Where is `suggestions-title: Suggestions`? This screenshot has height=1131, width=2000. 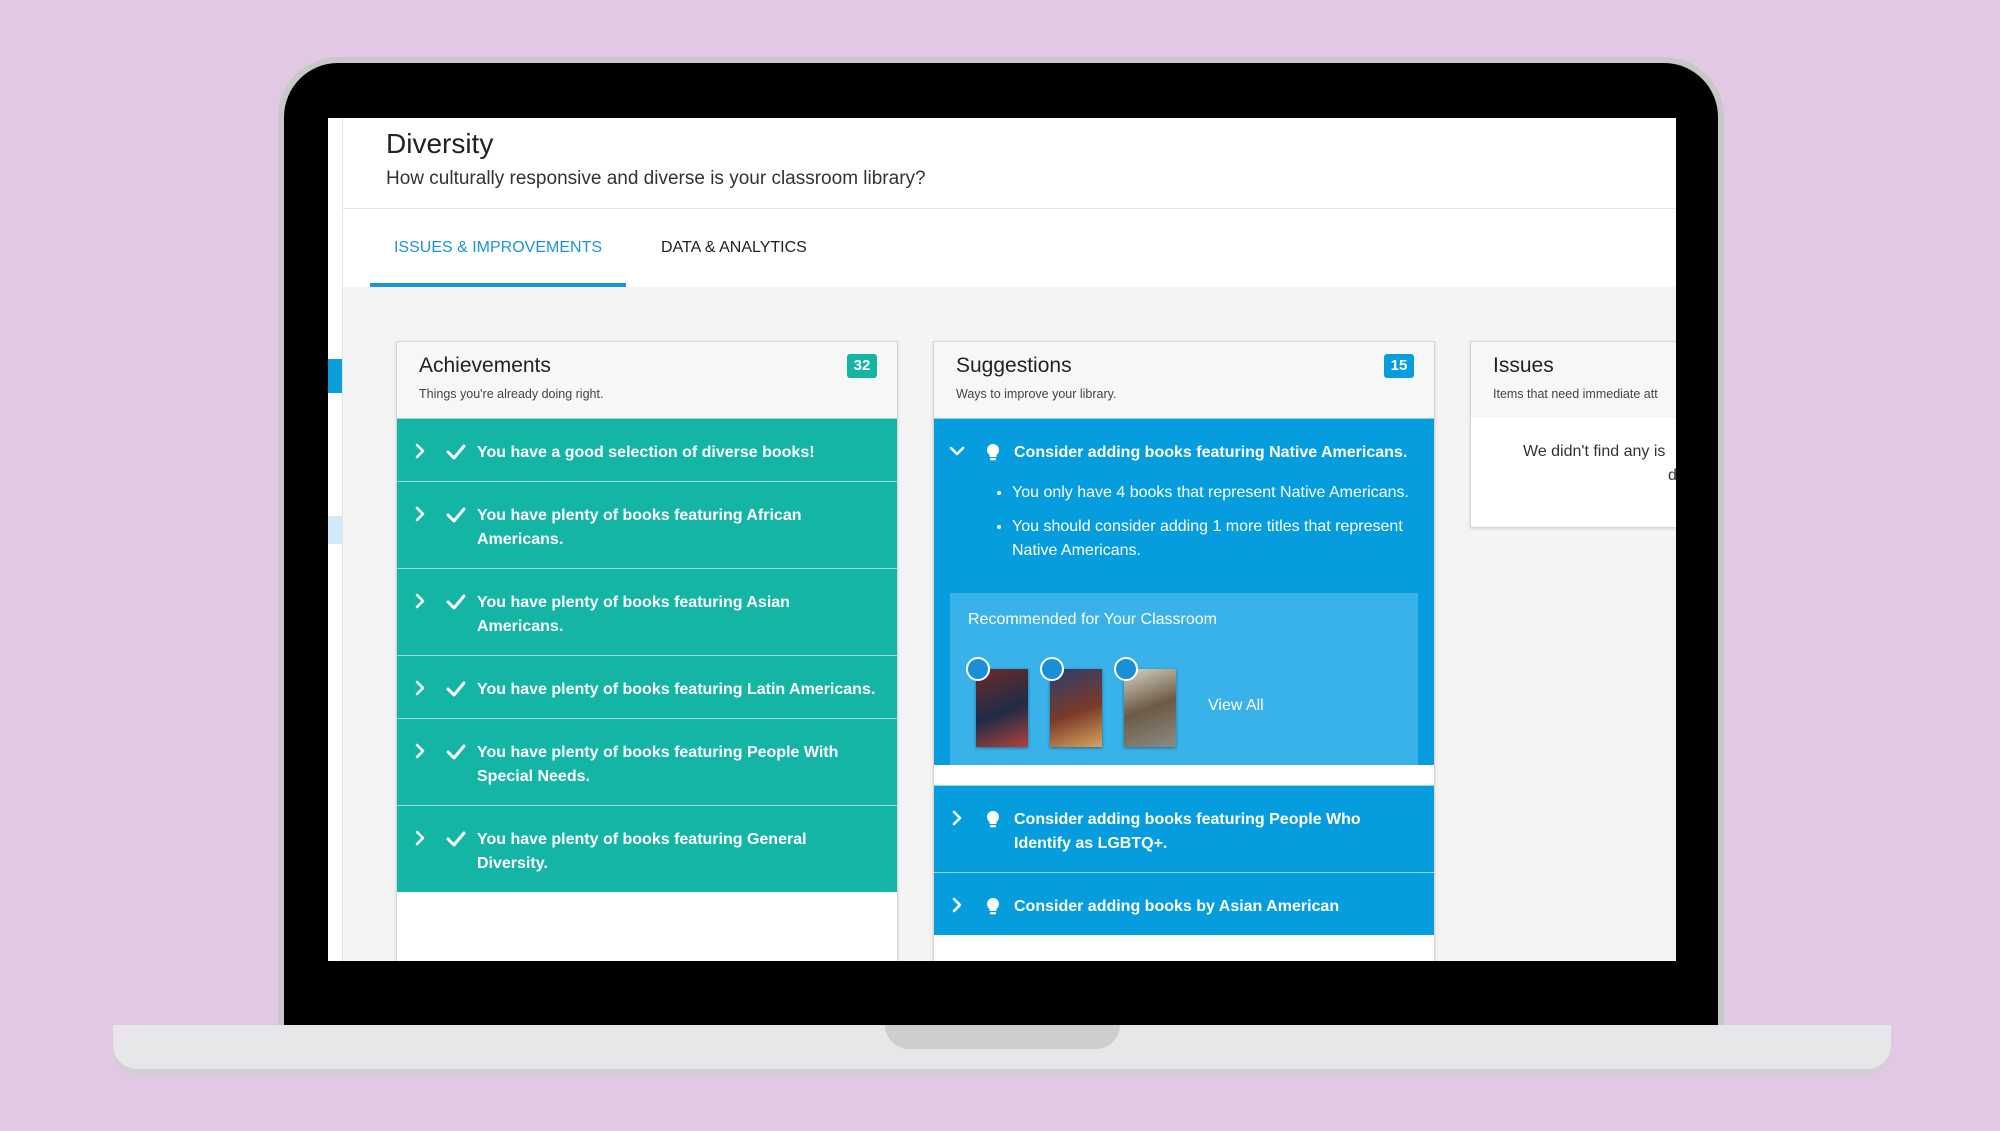
suggestions-title: Suggestions is located at coordinates (1014, 365).